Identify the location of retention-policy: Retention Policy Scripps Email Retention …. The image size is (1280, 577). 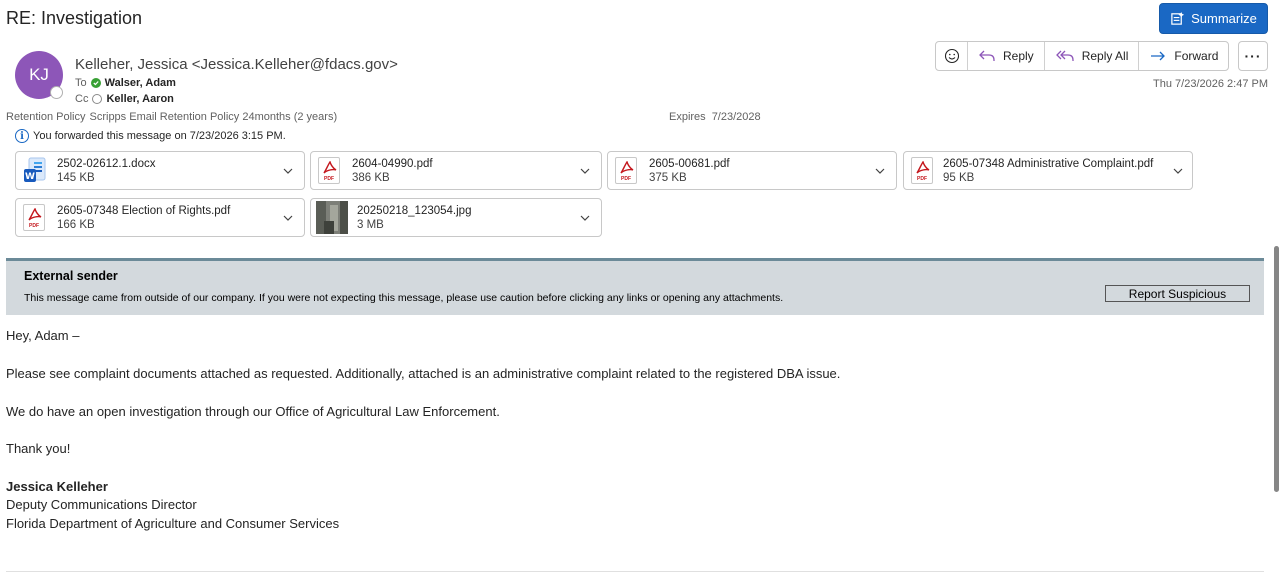
(171, 117).